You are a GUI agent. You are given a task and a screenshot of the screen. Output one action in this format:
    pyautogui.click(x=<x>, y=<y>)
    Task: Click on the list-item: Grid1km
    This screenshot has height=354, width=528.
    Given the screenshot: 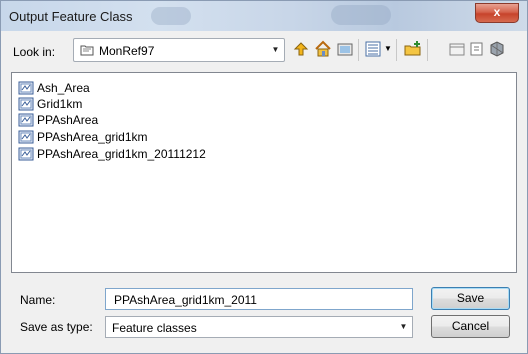 What is the action you would take?
    pyautogui.click(x=50, y=103)
    